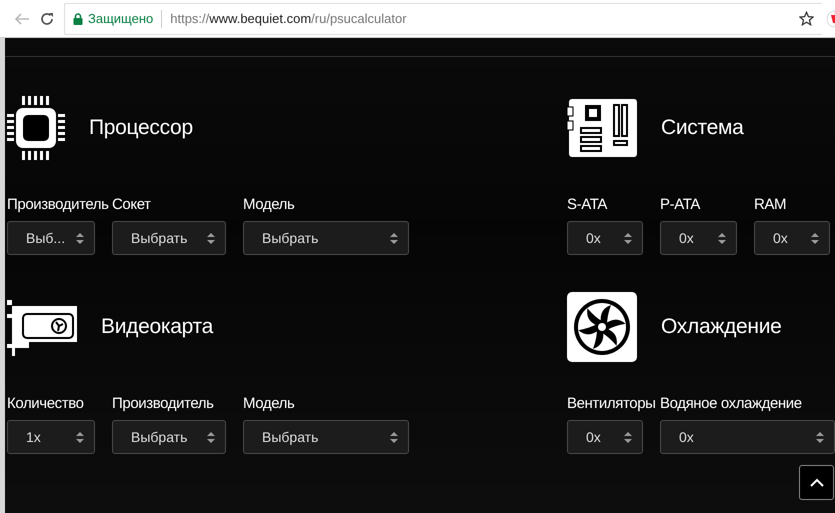 The image size is (835, 513). What do you see at coordinates (51, 437) in the screenshot?
I see `dropdown: 1x` at bounding box center [51, 437].